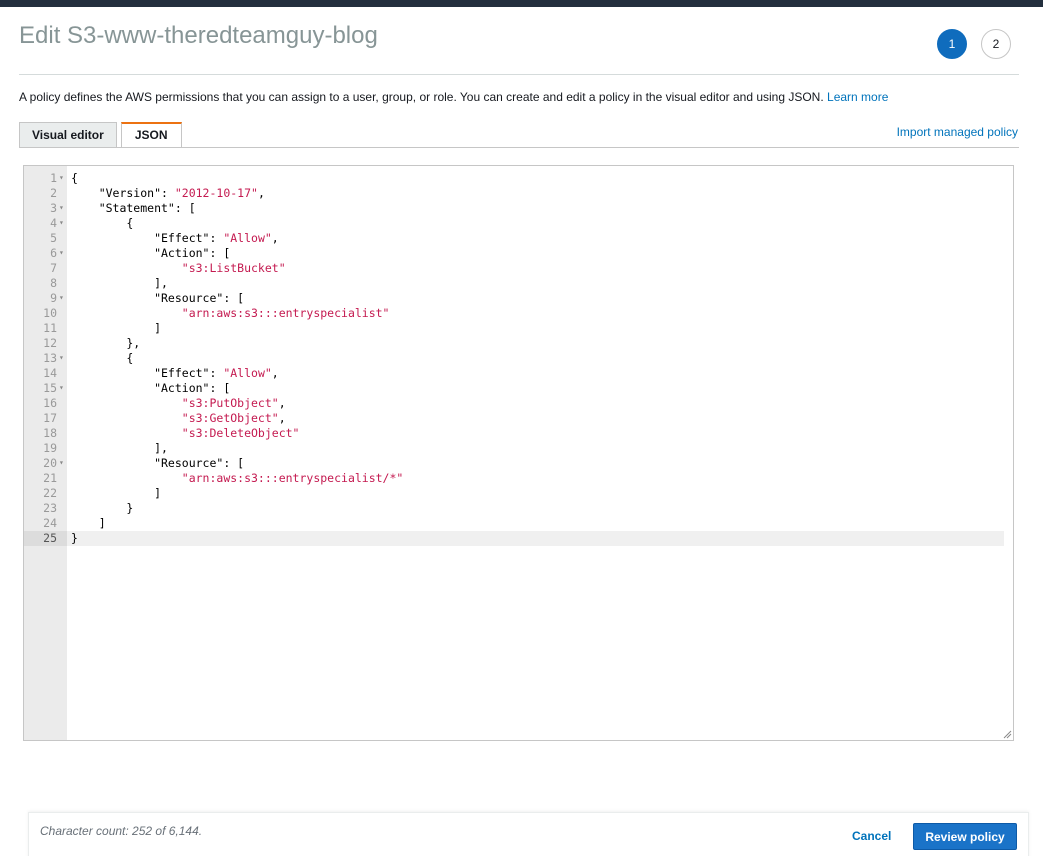  Describe the element at coordinates (514, 403) in the screenshot. I see `code-line: 16 "s3:PutObject",` at that location.